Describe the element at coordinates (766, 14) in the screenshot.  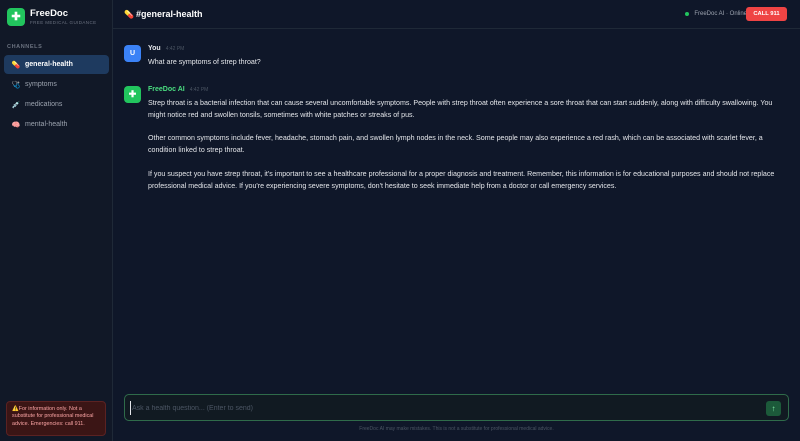
I see `call-911-button: CALL 911` at that location.